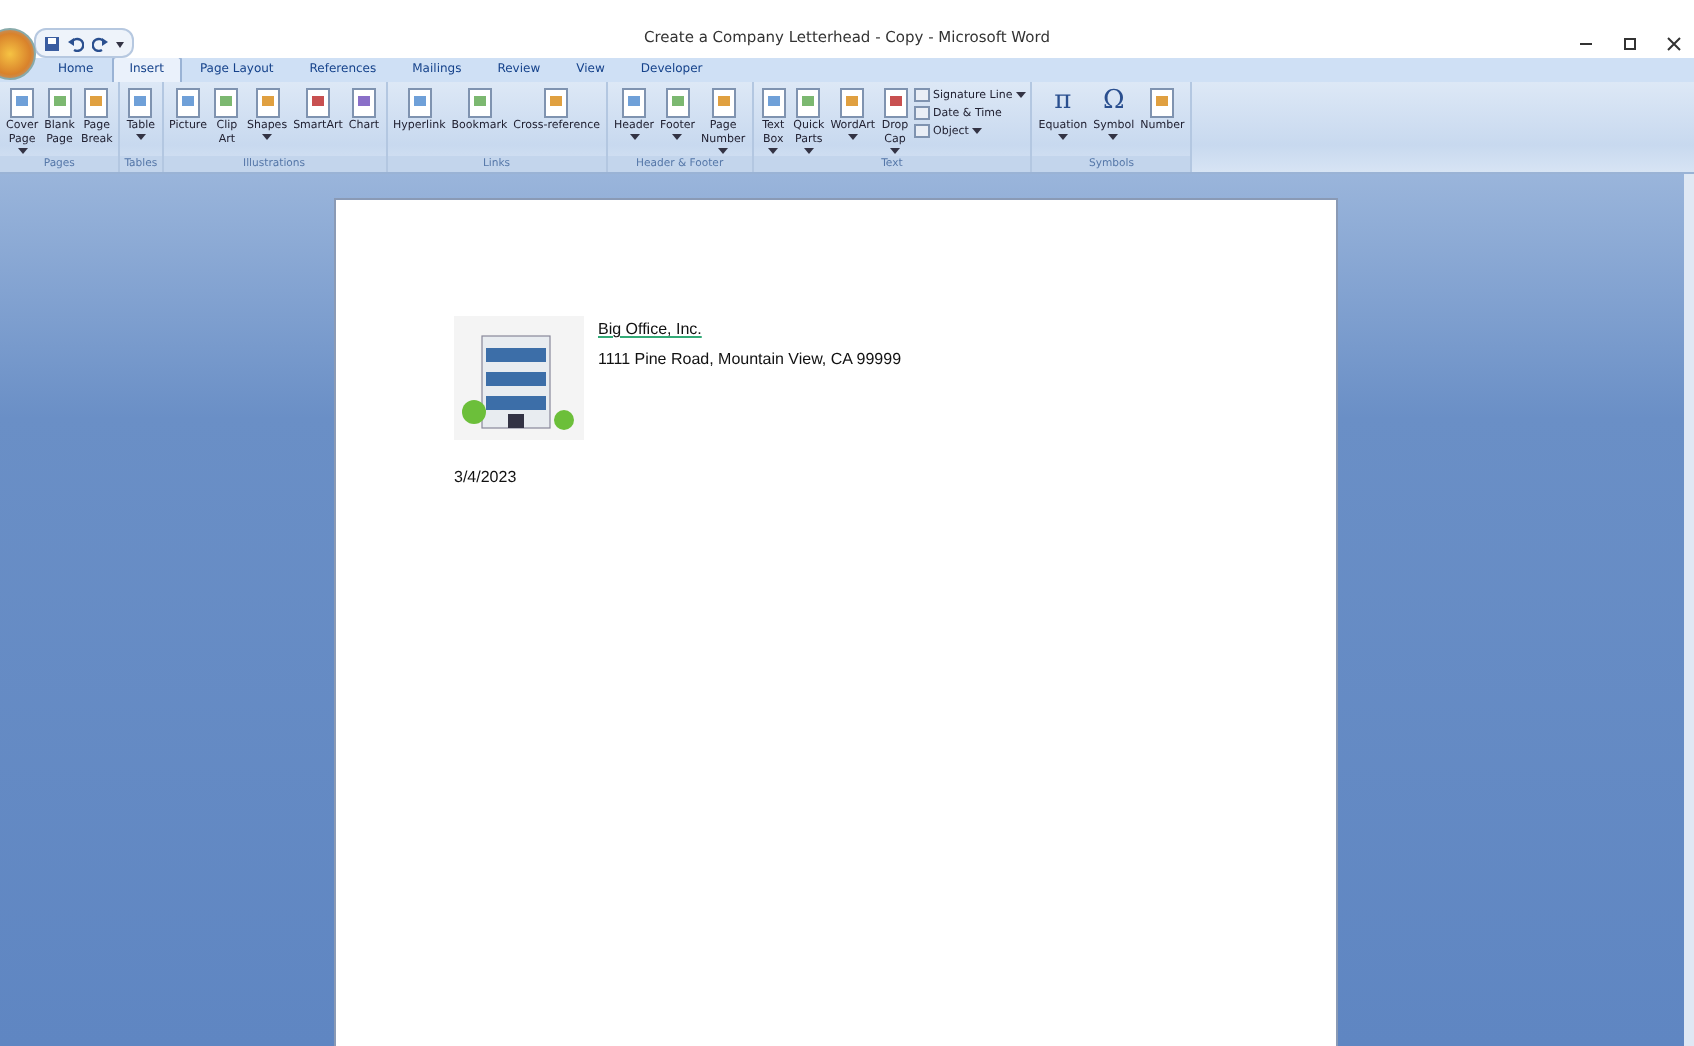 The width and height of the screenshot is (1694, 1046). What do you see at coordinates (519, 378) in the screenshot?
I see `office-building-drawing` at bounding box center [519, 378].